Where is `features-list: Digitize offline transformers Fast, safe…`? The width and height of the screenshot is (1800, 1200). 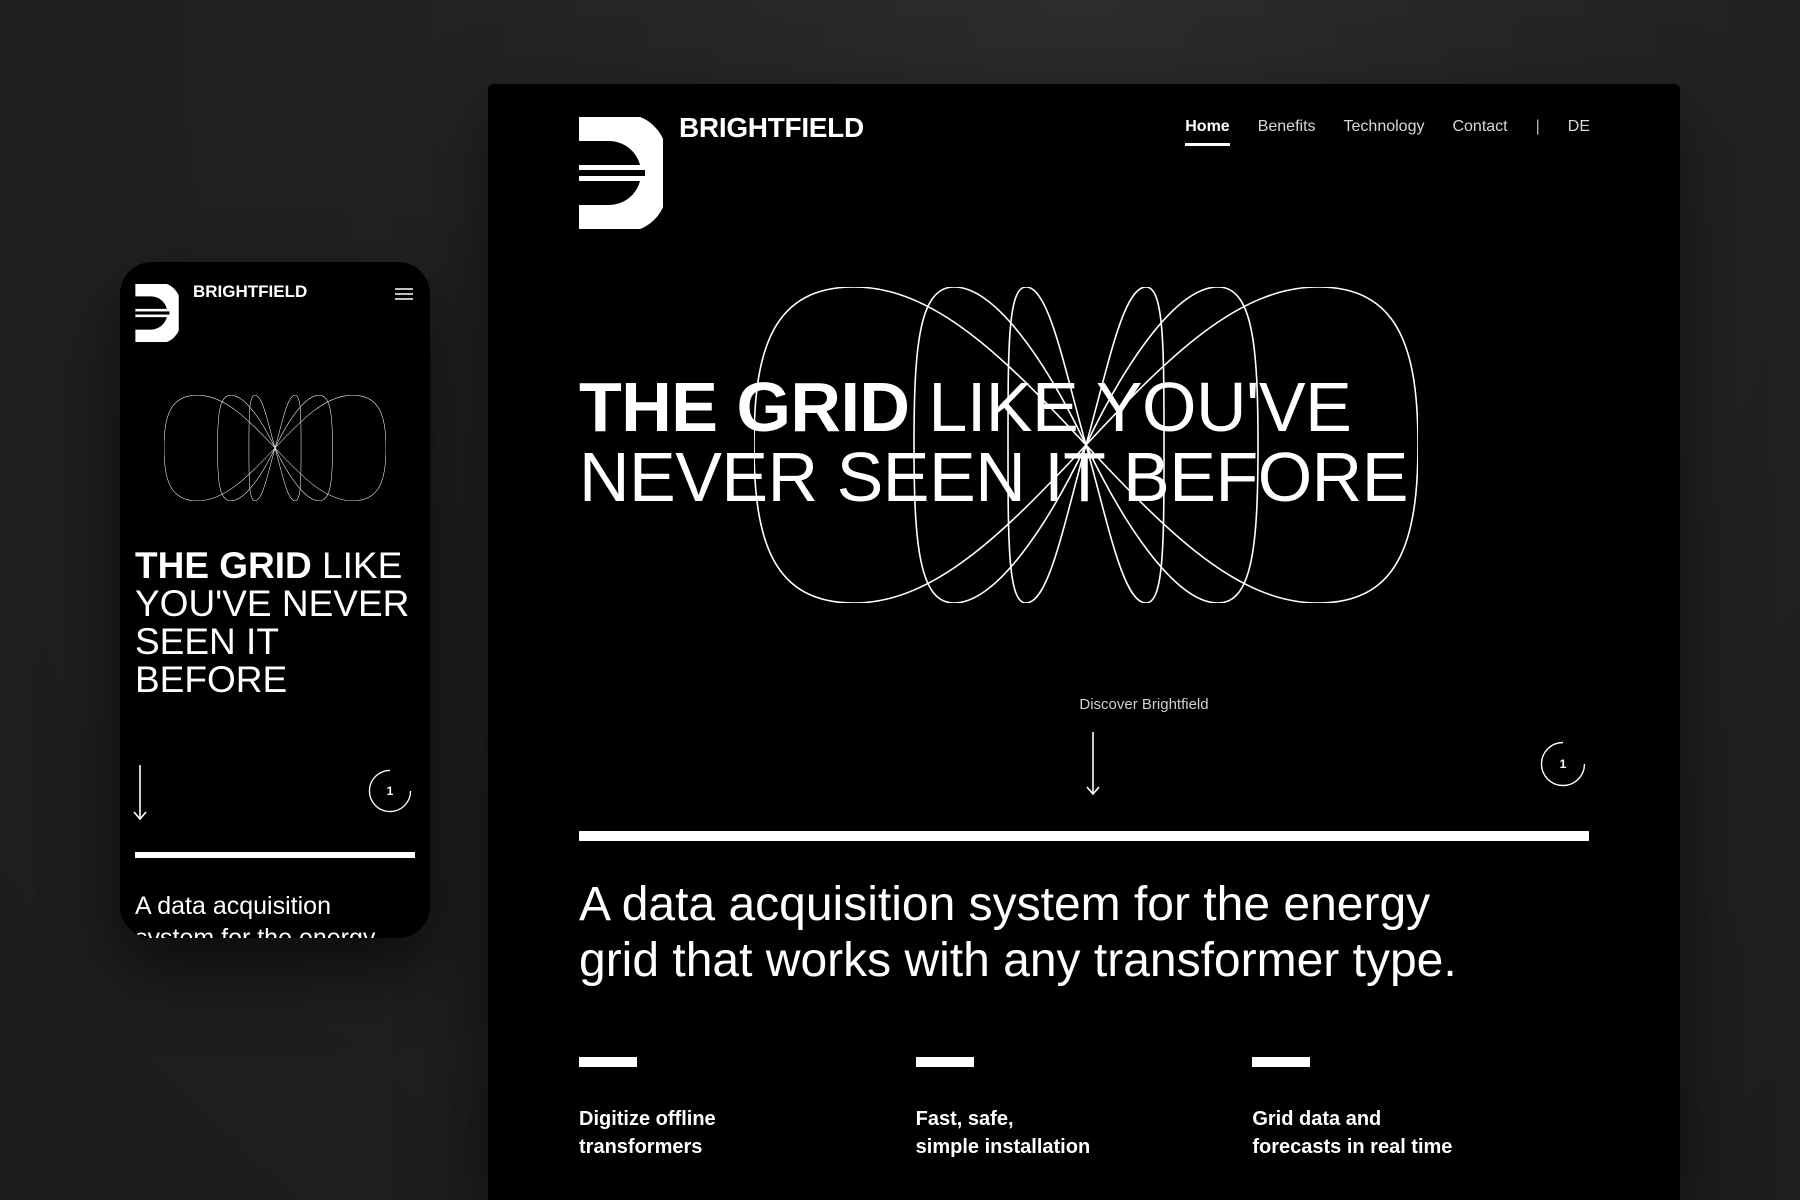 features-list: Digitize offline transformers Fast, safe… is located at coordinates (1084, 1109).